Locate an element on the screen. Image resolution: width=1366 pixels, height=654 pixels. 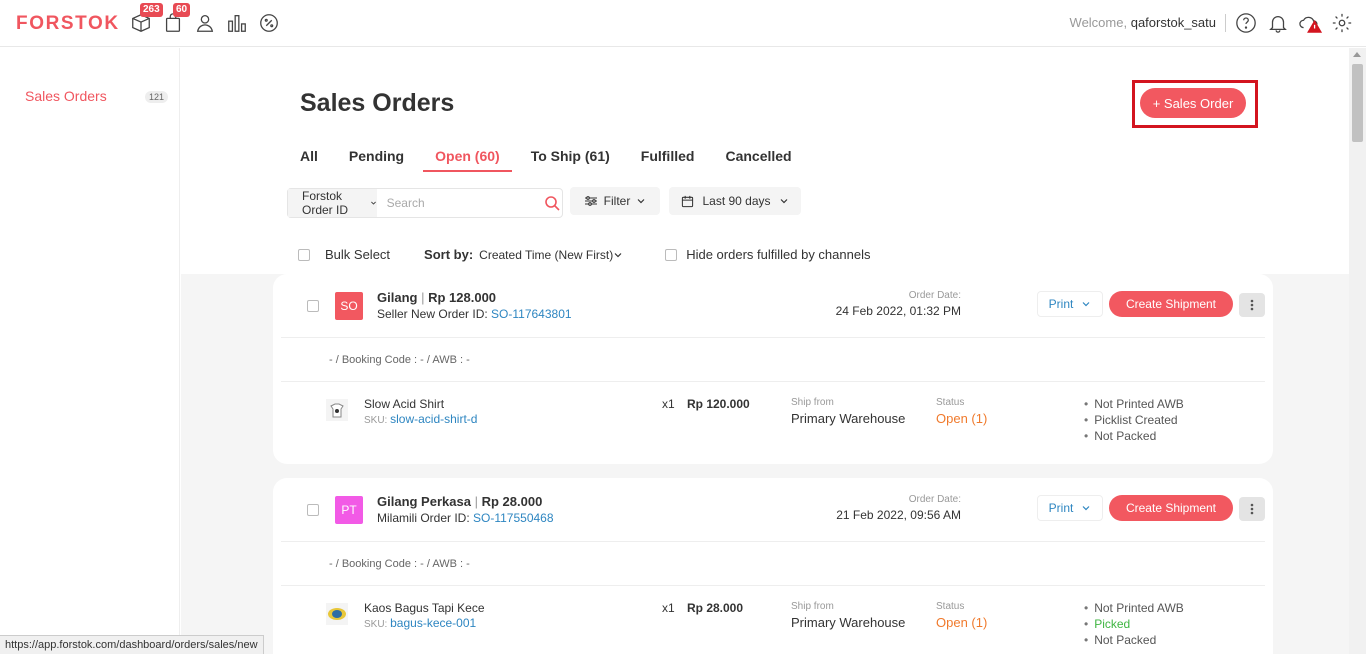
header-actions is located at coordinates (1294, 23).